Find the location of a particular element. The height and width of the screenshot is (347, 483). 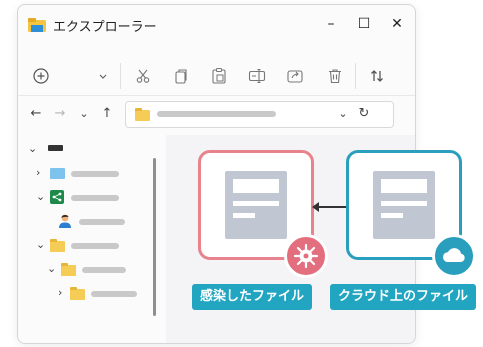

recent-locations-button: ⌄ is located at coordinates (84, 114).